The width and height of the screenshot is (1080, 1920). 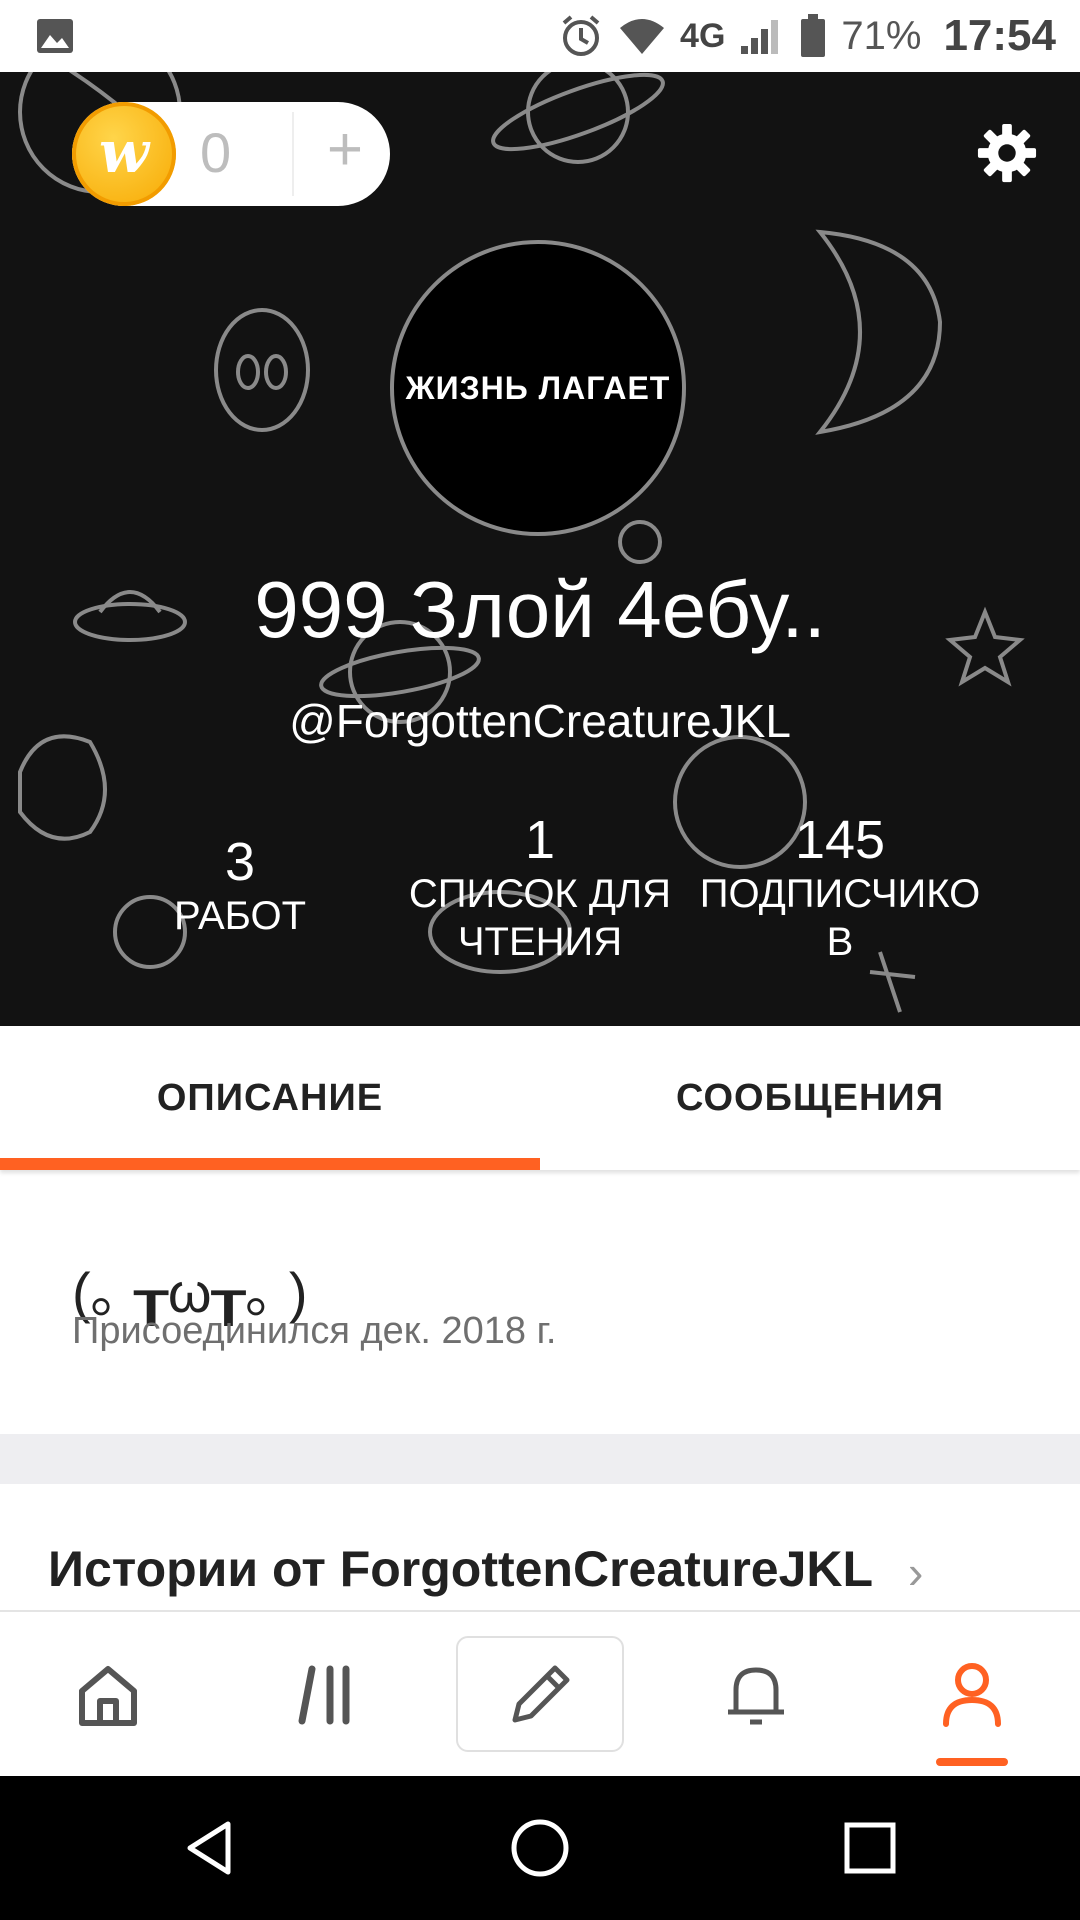 I want to click on clock: 17:54, so click(x=999, y=35).